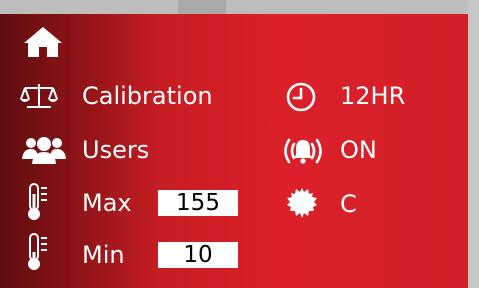  What do you see at coordinates (43, 41) in the screenshot?
I see `home-icon` at bounding box center [43, 41].